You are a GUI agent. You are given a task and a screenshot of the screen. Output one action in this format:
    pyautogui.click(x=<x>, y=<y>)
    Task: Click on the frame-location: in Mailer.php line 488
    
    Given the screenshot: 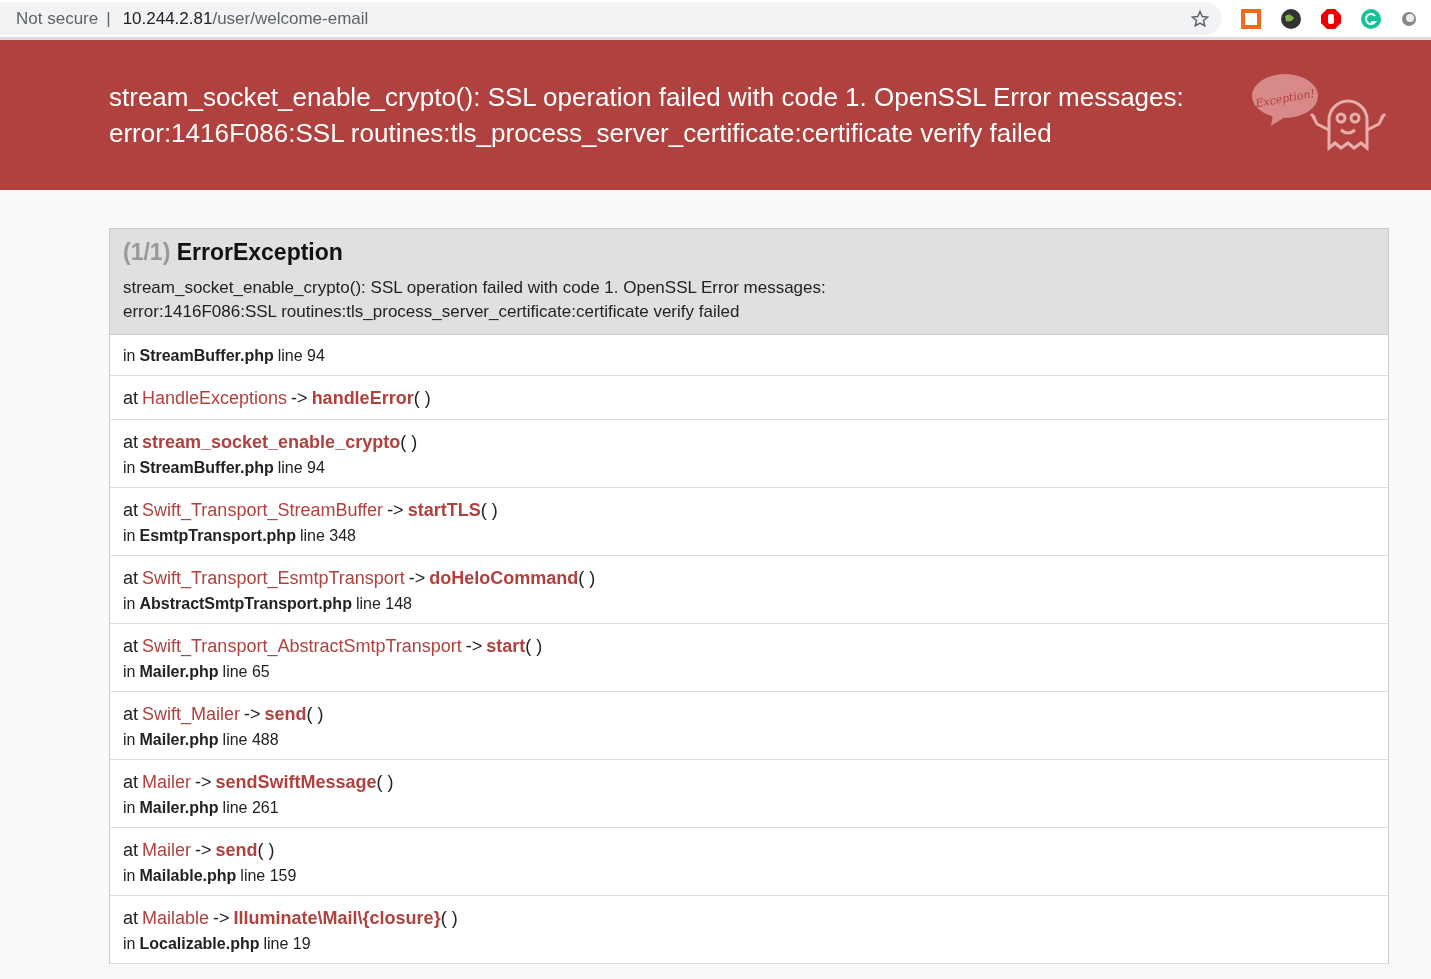 What is the action you would take?
    pyautogui.click(x=201, y=740)
    